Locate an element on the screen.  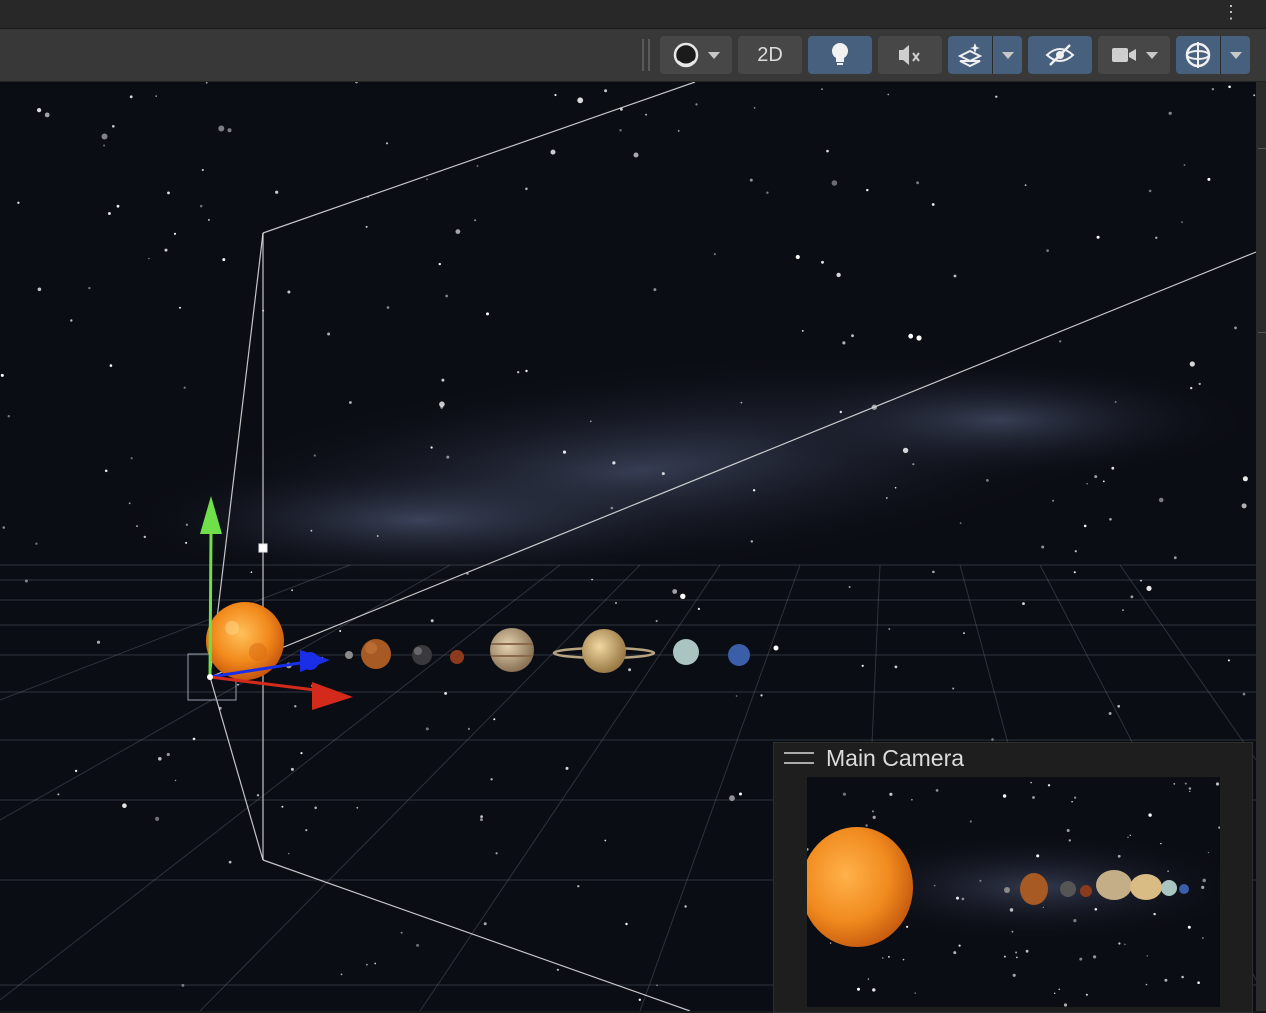
camera-preview-header: Main Camera is located at coordinates (1013, 758).